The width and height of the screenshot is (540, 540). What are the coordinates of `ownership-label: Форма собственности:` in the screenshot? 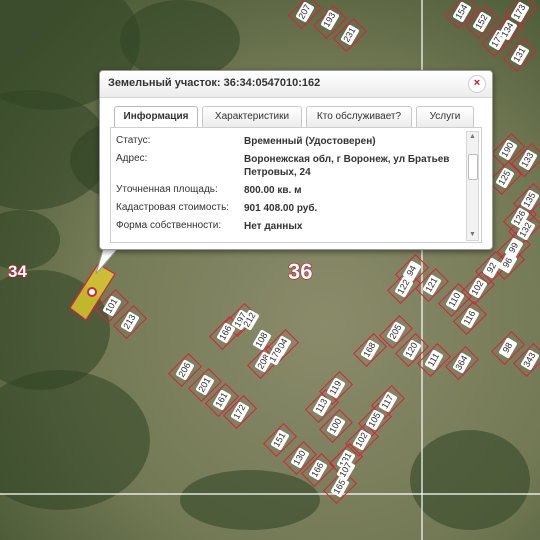 It's located at (169, 225).